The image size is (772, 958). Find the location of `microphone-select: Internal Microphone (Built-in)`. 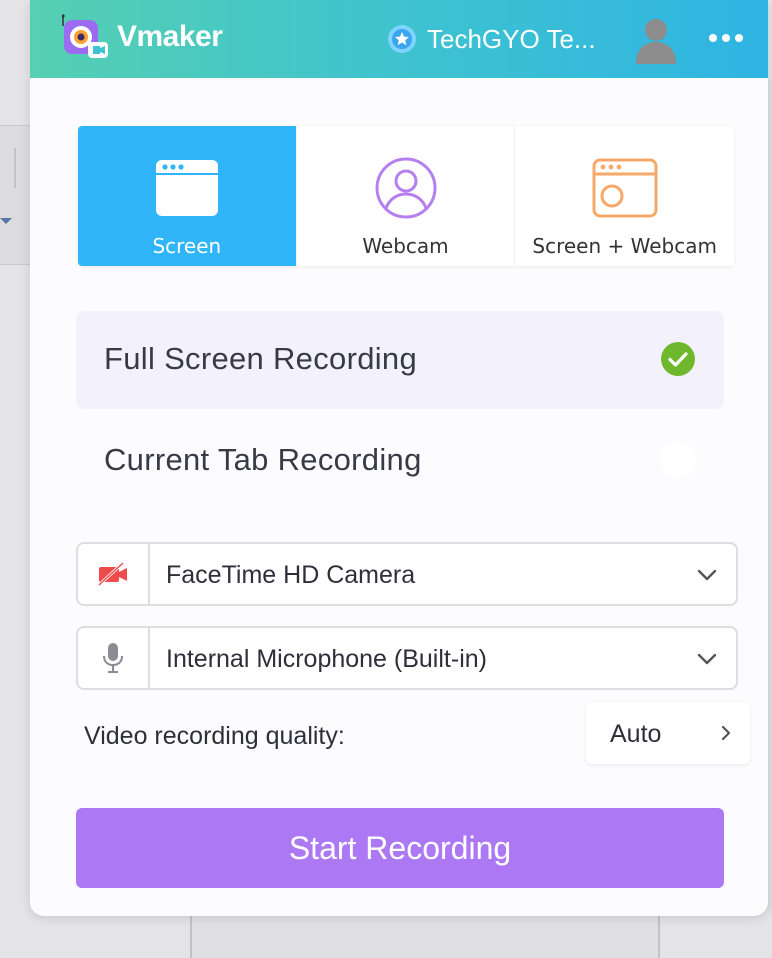

microphone-select: Internal Microphone (Built-in) is located at coordinates (407, 658).